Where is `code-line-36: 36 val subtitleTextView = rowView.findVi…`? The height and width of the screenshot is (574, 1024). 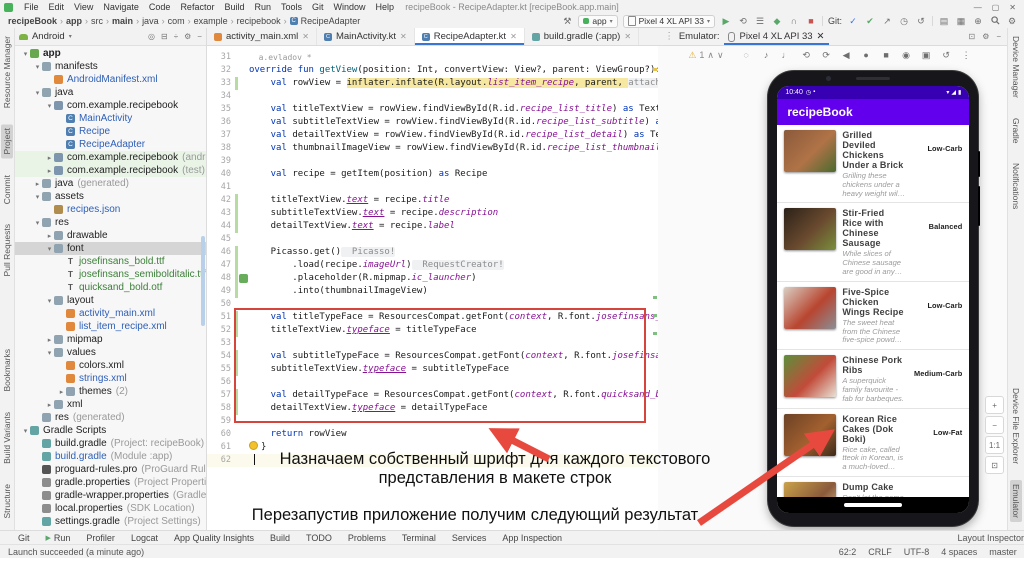
code-line-36: 36 val subtitleTextView = rowView.findVi… is located at coordinates (433, 122).